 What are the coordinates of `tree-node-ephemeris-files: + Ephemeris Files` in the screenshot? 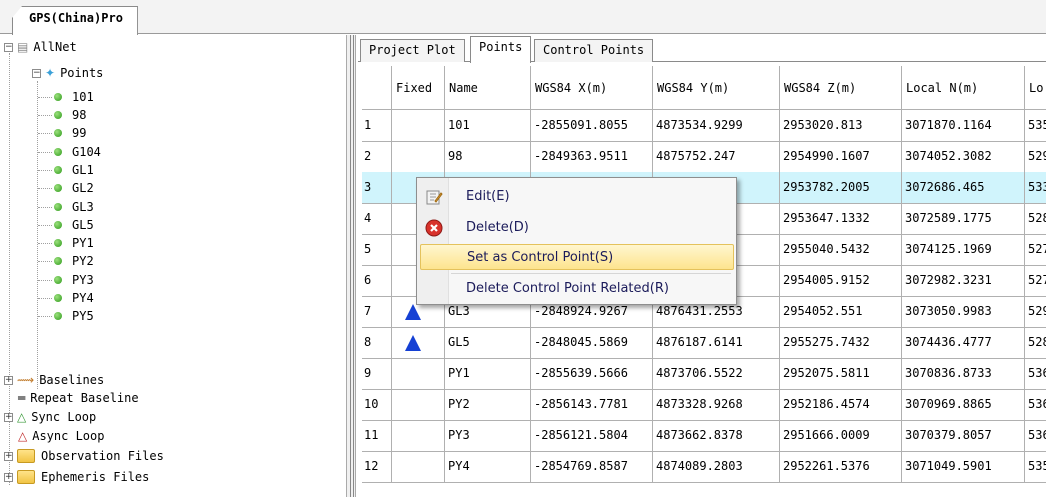 It's located at (76, 477).